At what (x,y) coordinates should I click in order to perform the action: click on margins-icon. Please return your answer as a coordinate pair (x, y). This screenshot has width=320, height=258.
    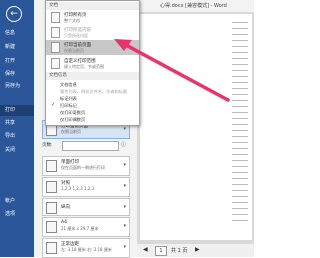
    Looking at the image, I should click on (51, 248).